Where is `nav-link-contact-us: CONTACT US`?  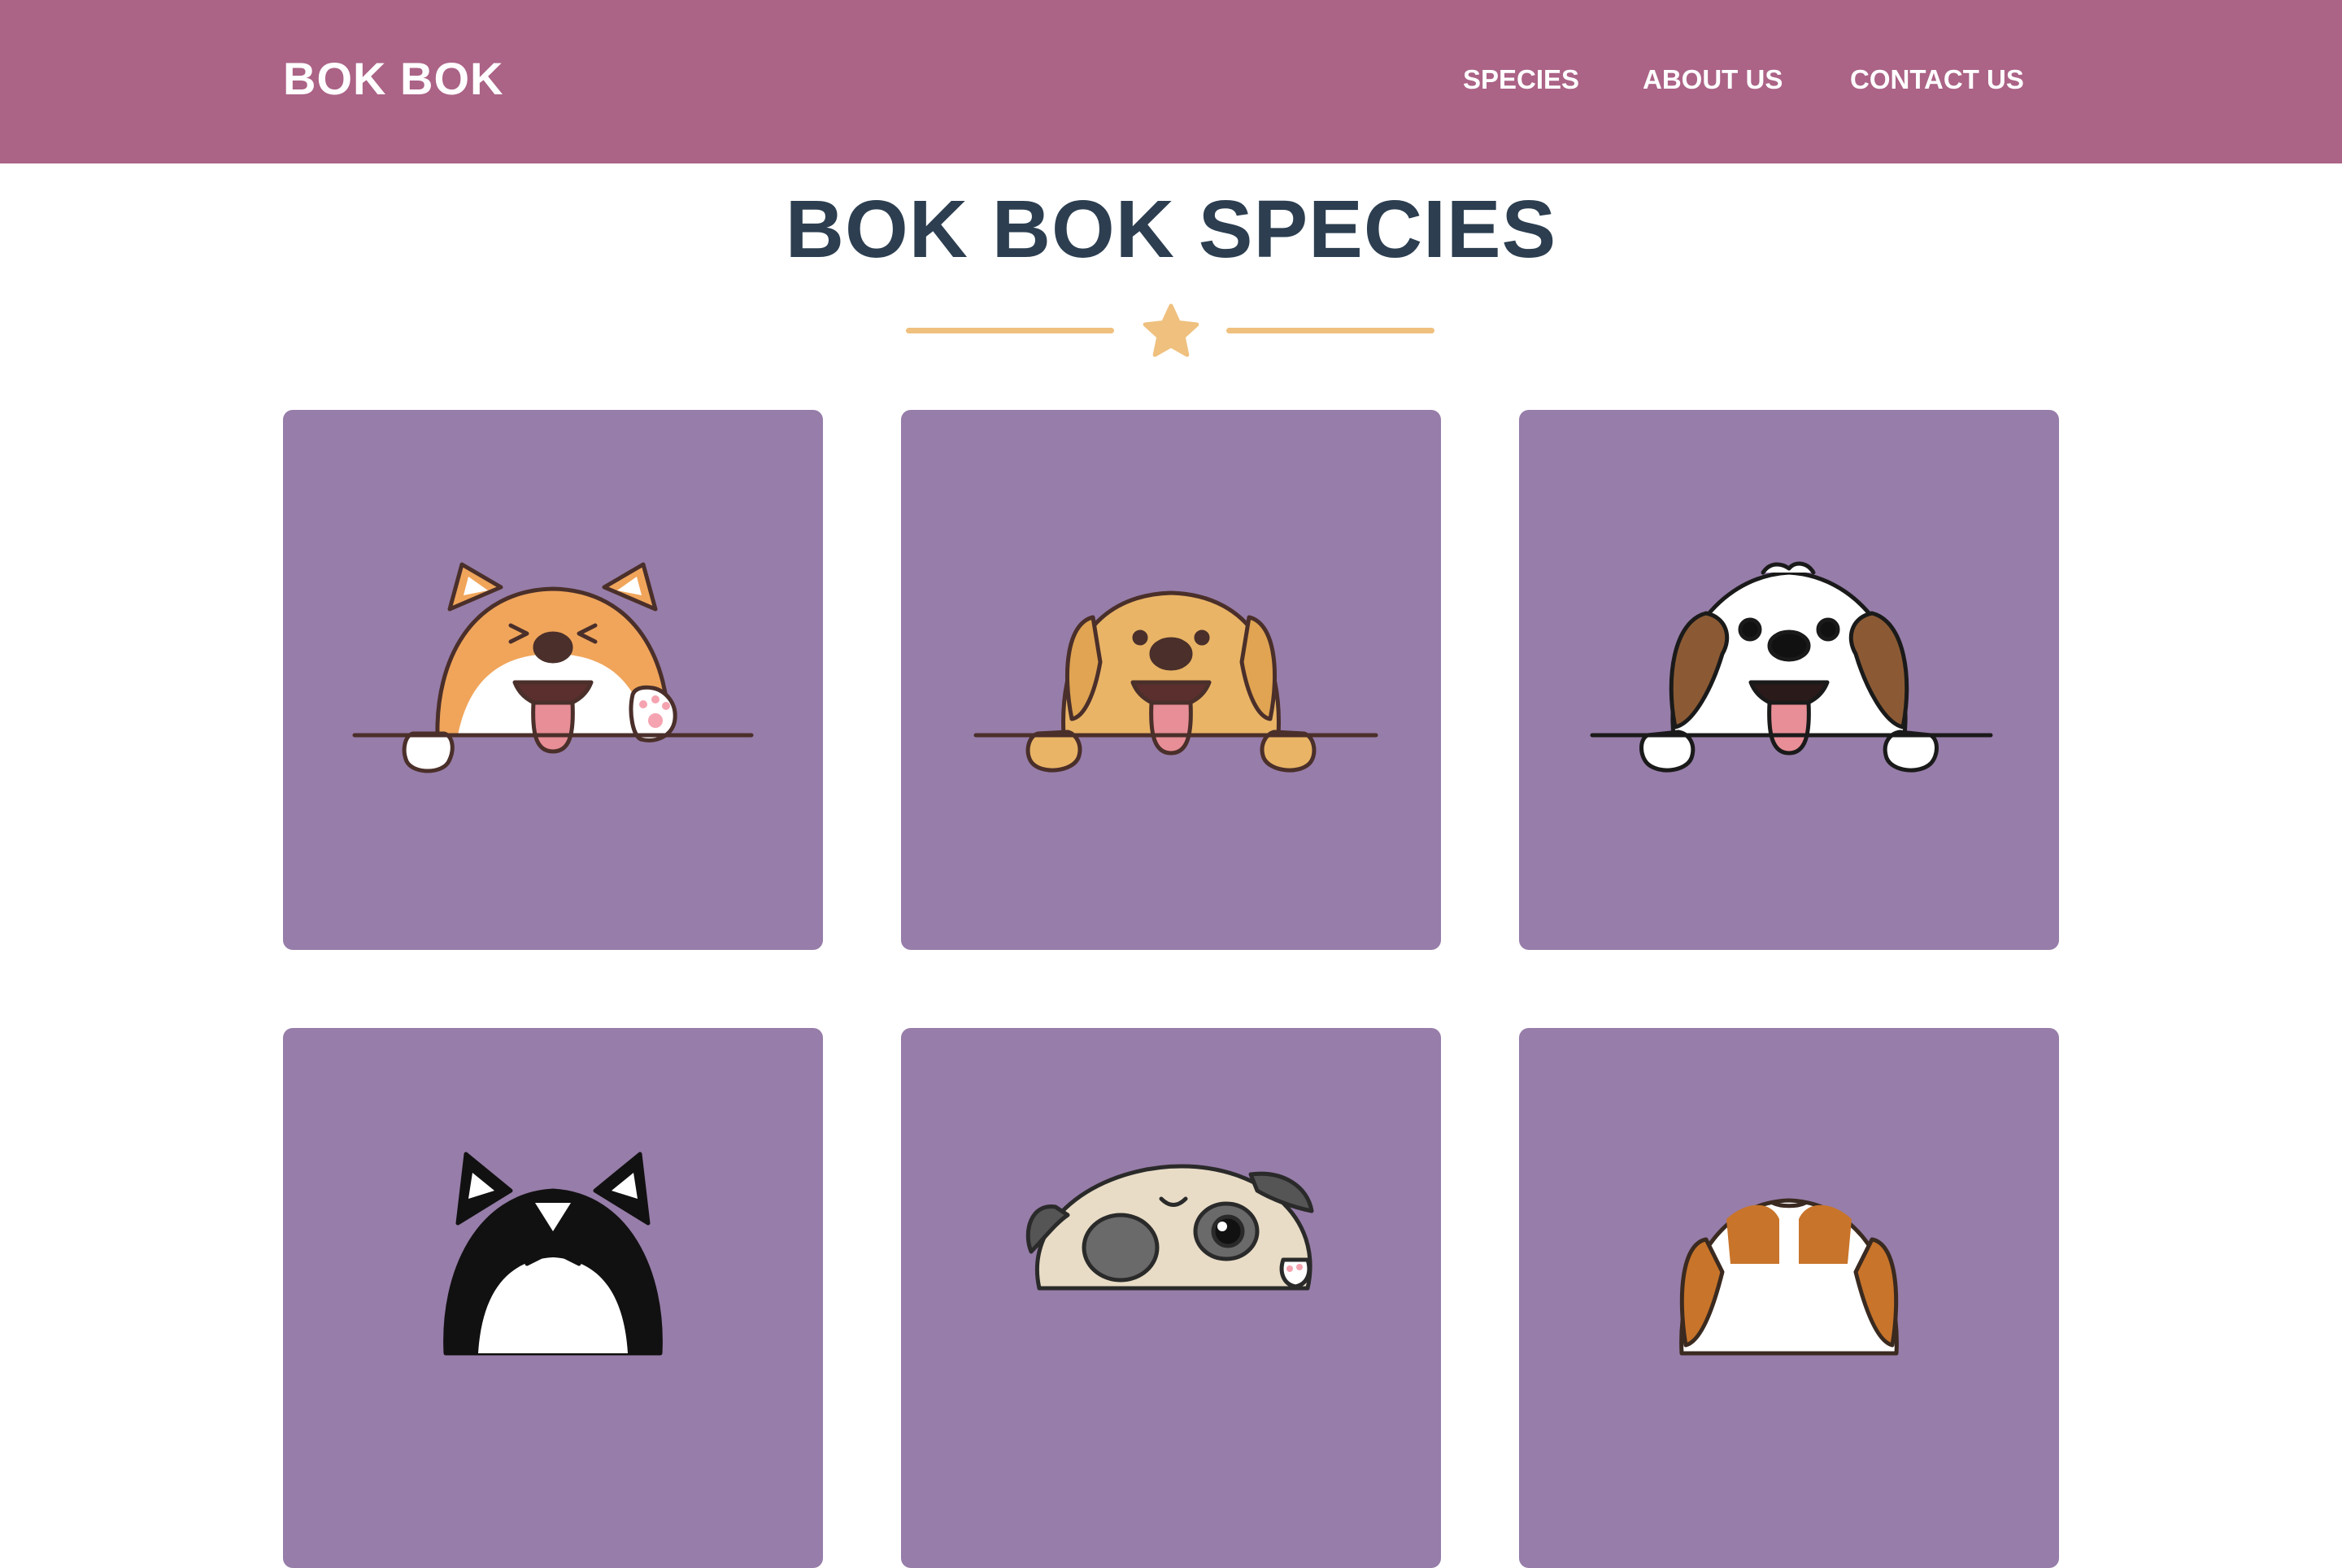
nav-link-contact-us: CONTACT US is located at coordinates (1937, 80).